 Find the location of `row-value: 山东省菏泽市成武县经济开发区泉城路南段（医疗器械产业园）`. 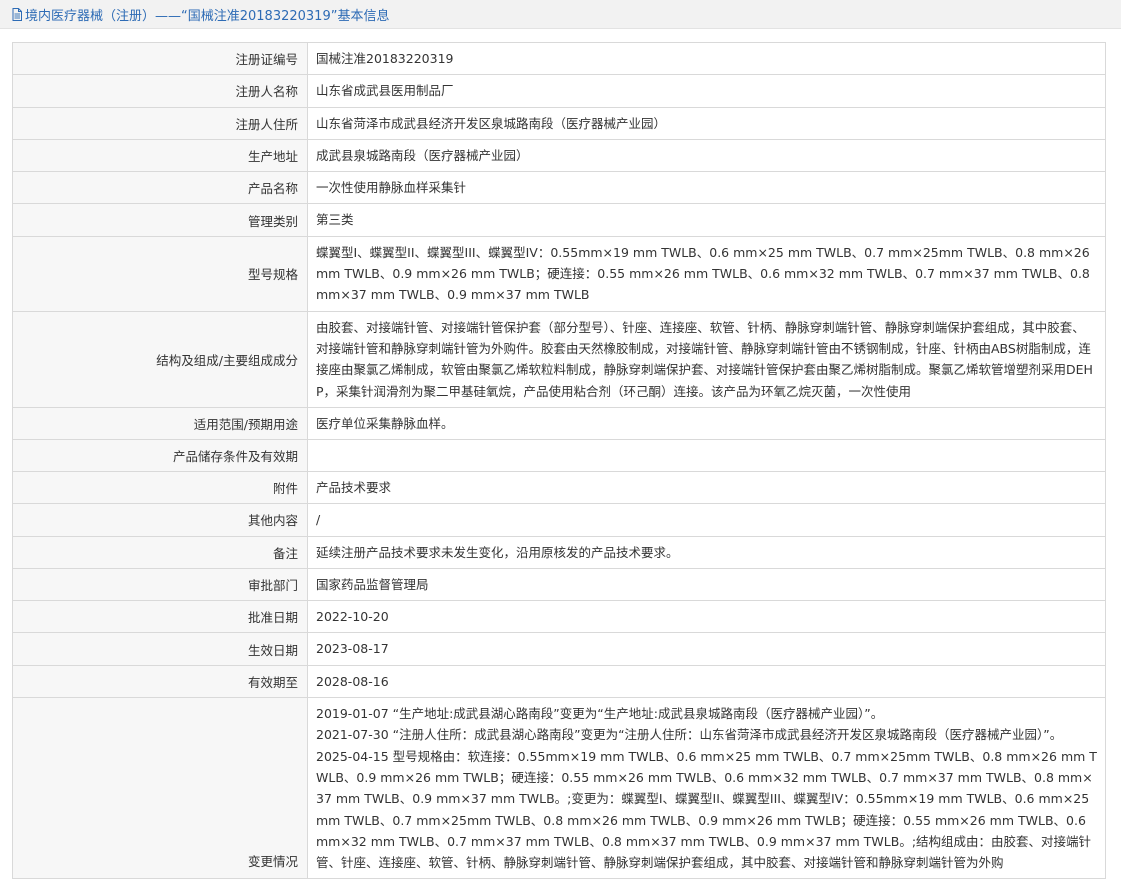

row-value: 山东省菏泽市成武县经济开发区泉城路南段（医疗器械产业园） is located at coordinates (706, 123).